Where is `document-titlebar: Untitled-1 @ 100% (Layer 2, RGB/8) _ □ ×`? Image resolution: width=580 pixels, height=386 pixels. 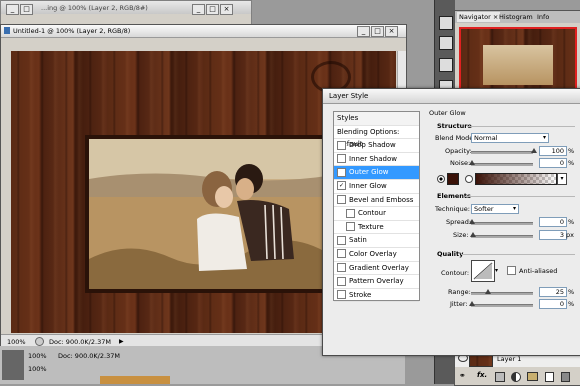
document-titlebar: Untitled-1 @ 100% (Layer 2, RGB/8) _ □ × is located at coordinates (203, 31).